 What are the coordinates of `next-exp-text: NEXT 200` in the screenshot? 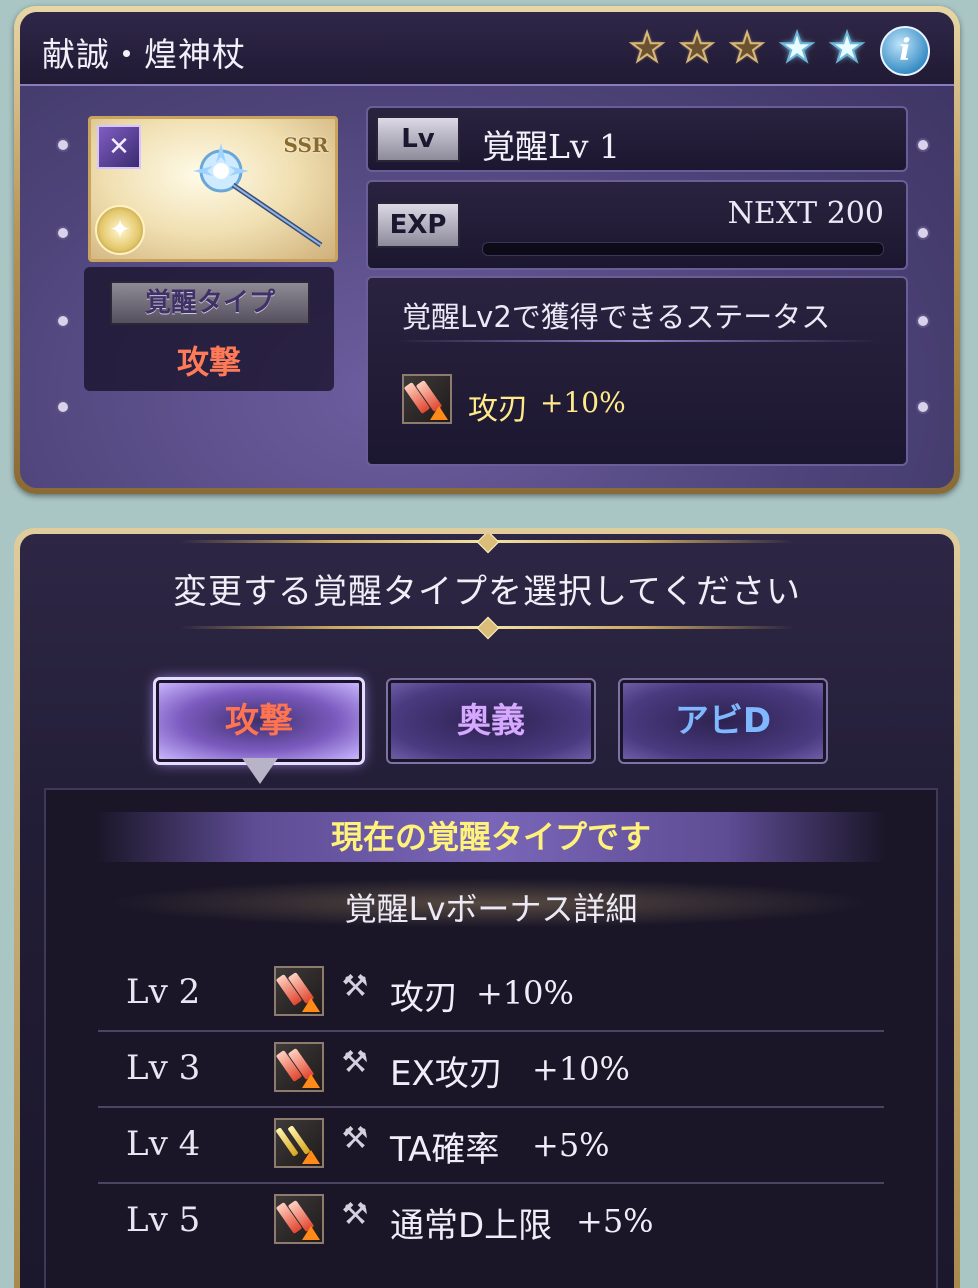 It's located at (805, 213).